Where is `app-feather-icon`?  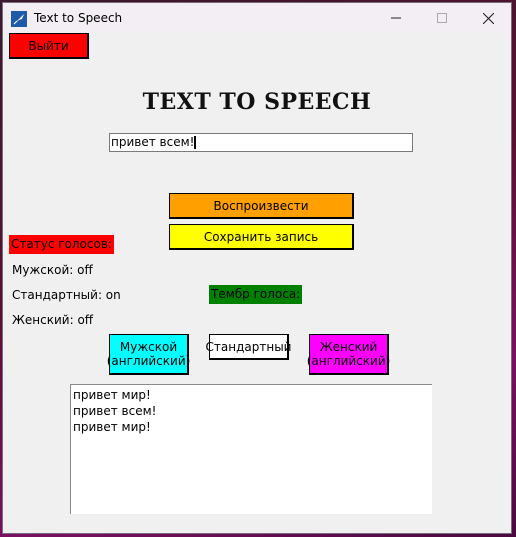 app-feather-icon is located at coordinates (19, 19).